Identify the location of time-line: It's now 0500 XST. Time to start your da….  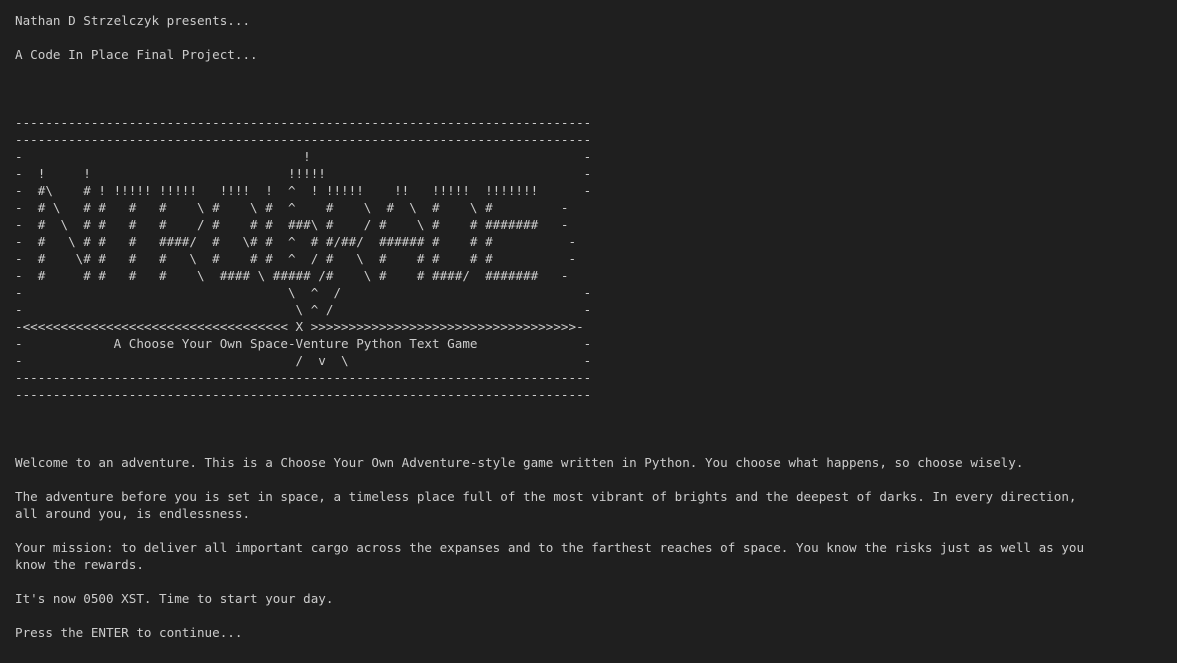
(174, 598).